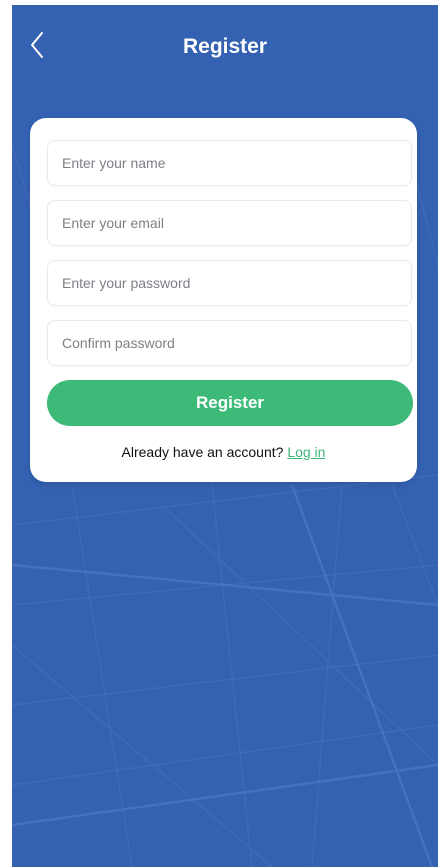  I want to click on login-prompt-row: Already have an account? Log in, so click(223, 452).